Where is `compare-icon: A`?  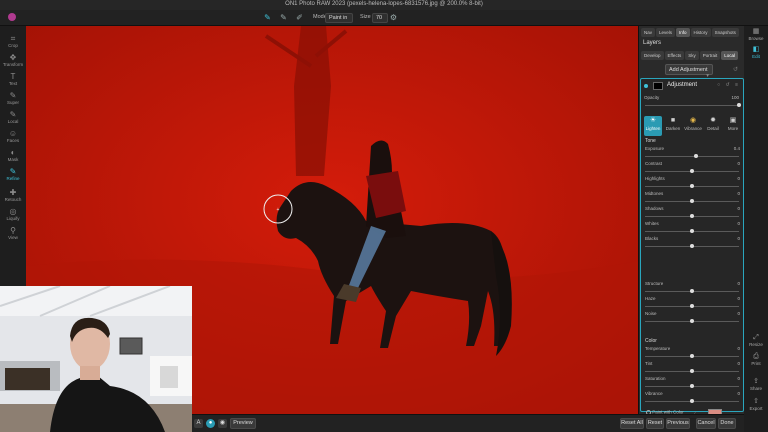 compare-icon: A is located at coordinates (198, 423).